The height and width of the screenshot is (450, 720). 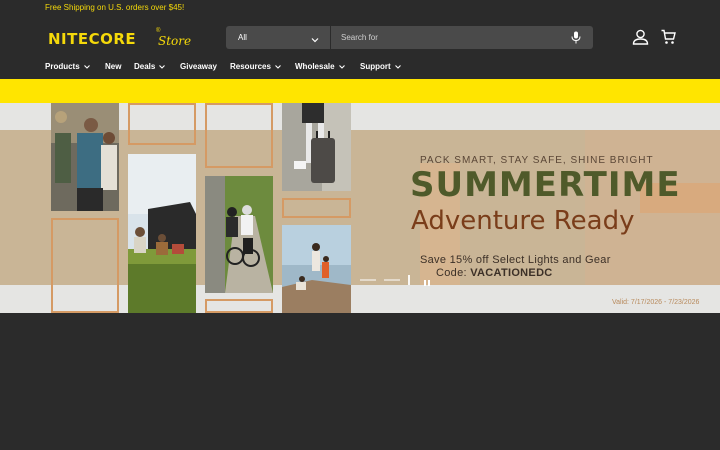 What do you see at coordinates (427, 284) in the screenshot?
I see `pause-icon` at bounding box center [427, 284].